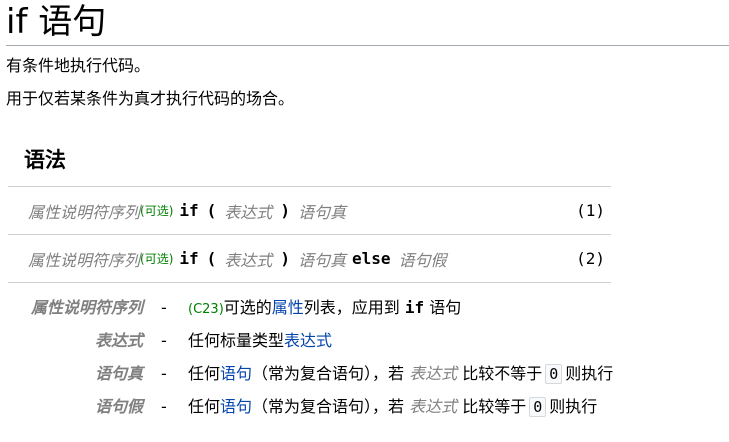 This screenshot has width=729, height=442. Describe the element at coordinates (502, 373) in the screenshot. I see `desc-text: 比较不等于` at that location.